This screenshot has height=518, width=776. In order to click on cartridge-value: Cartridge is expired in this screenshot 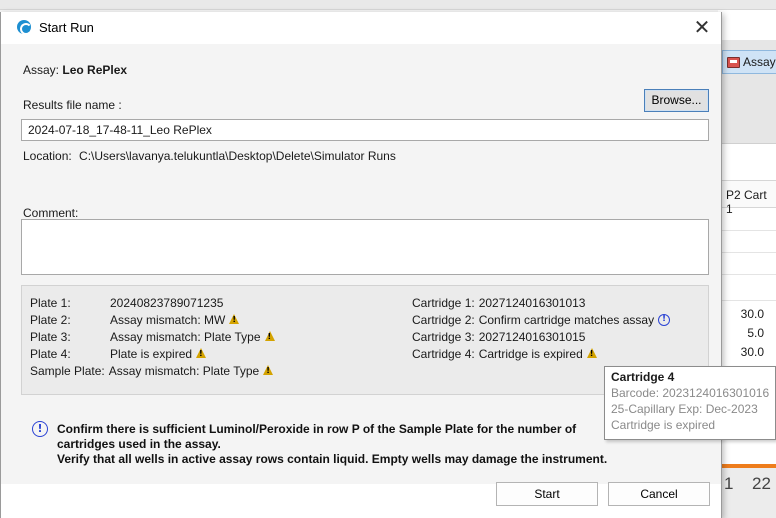, I will do `click(530, 354)`.